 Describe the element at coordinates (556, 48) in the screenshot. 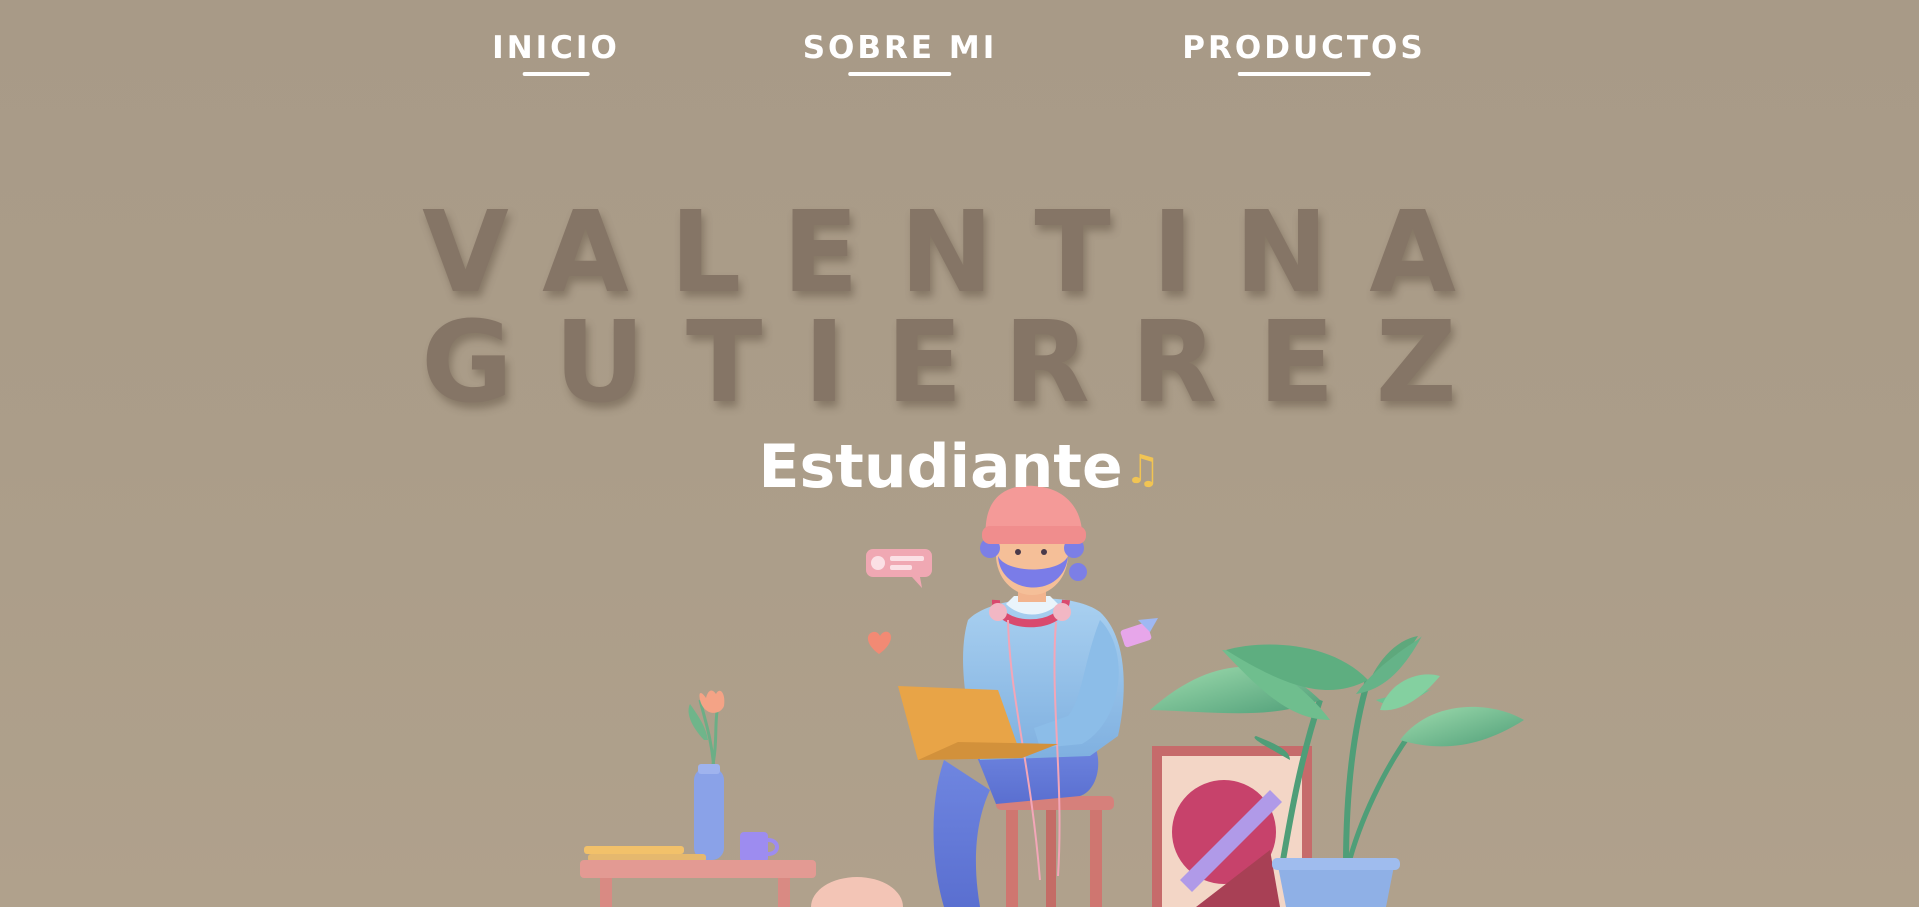

I see `nav-link-inicio-label: INICIO` at that location.